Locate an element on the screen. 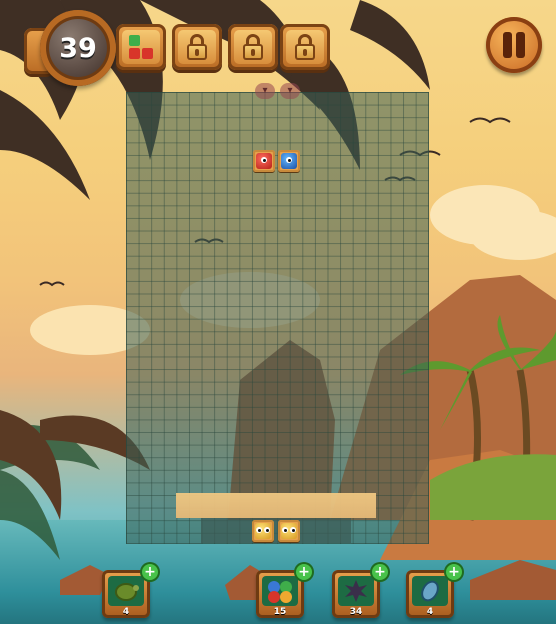 The image size is (556, 624). monster-cluster-icon is located at coordinates (280, 591).